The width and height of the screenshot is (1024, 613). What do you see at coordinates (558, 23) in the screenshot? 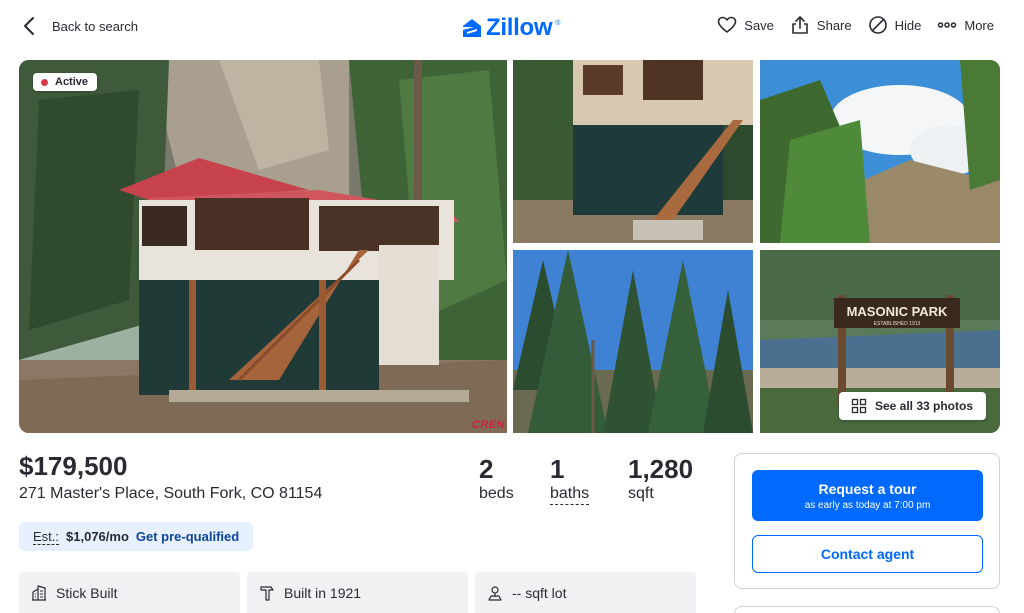
I see `logo-registered-mark: ®` at bounding box center [558, 23].